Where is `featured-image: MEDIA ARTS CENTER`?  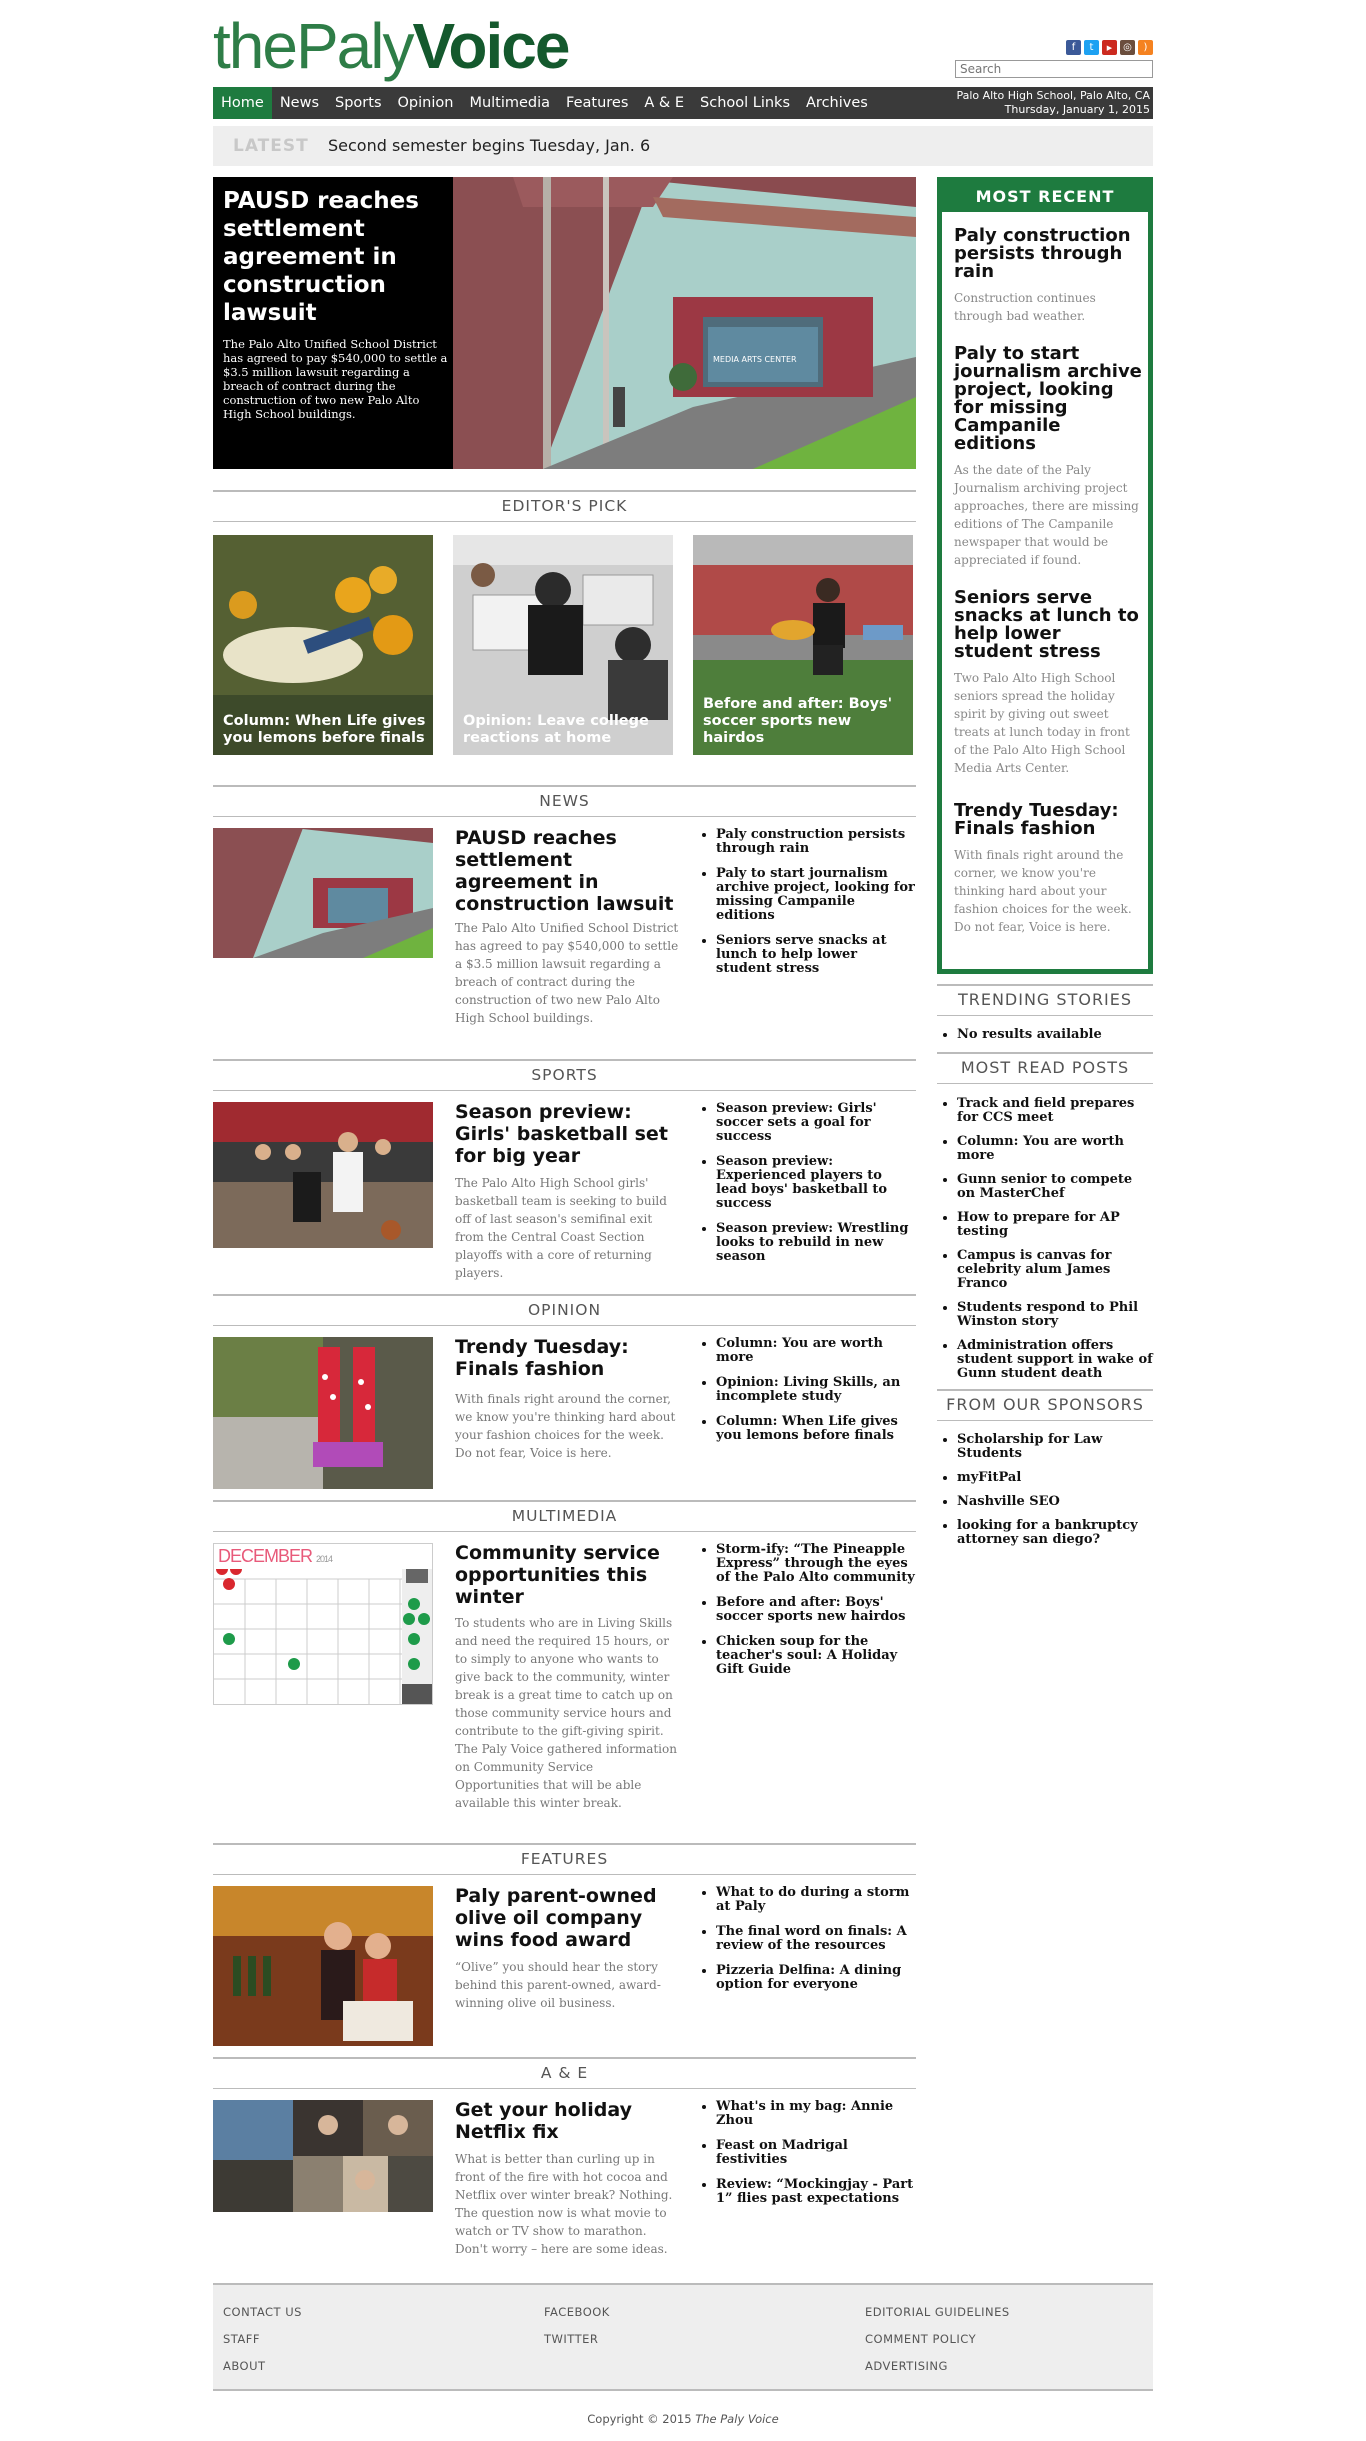
featured-image: MEDIA ARTS CENTER is located at coordinates (684, 323).